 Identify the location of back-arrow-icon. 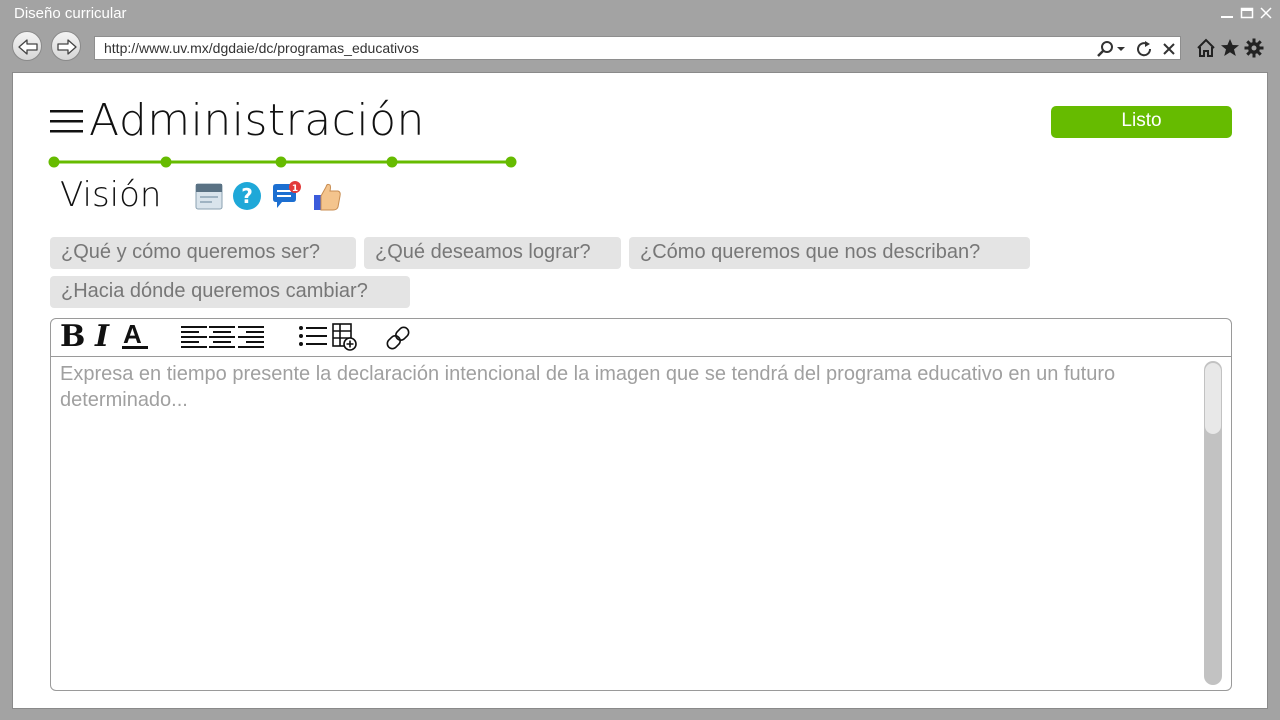
(28, 47).